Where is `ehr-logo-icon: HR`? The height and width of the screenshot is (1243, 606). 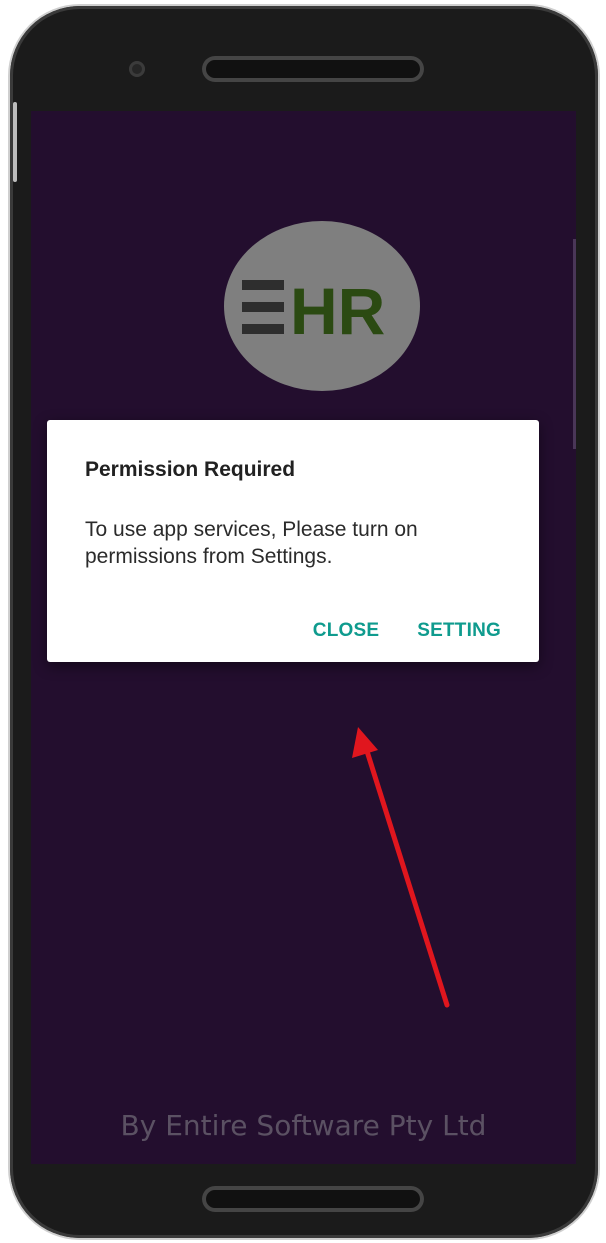 ehr-logo-icon: HR is located at coordinates (313, 307).